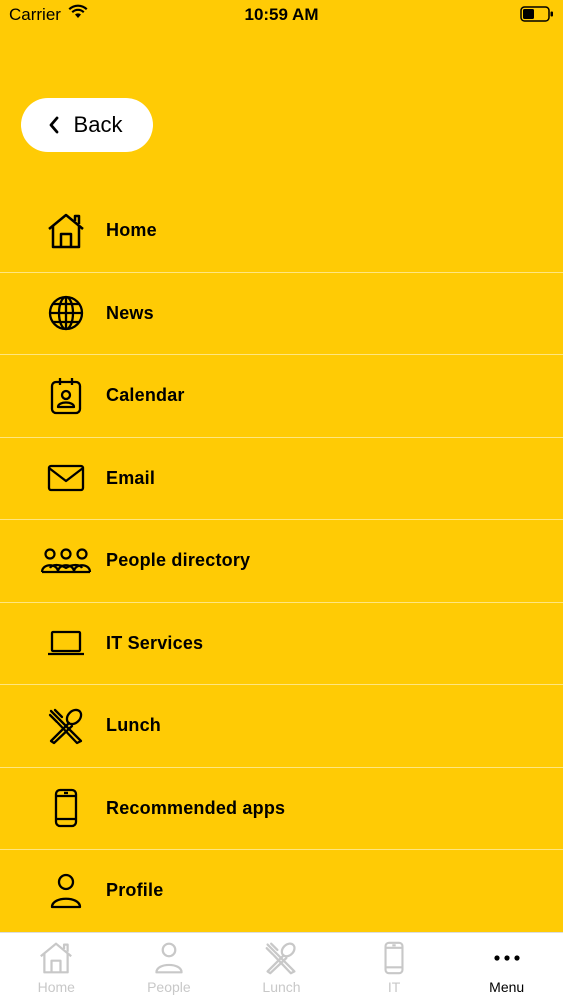 This screenshot has width=563, height=1000. What do you see at coordinates (66, 561) in the screenshot?
I see `people-icon` at bounding box center [66, 561].